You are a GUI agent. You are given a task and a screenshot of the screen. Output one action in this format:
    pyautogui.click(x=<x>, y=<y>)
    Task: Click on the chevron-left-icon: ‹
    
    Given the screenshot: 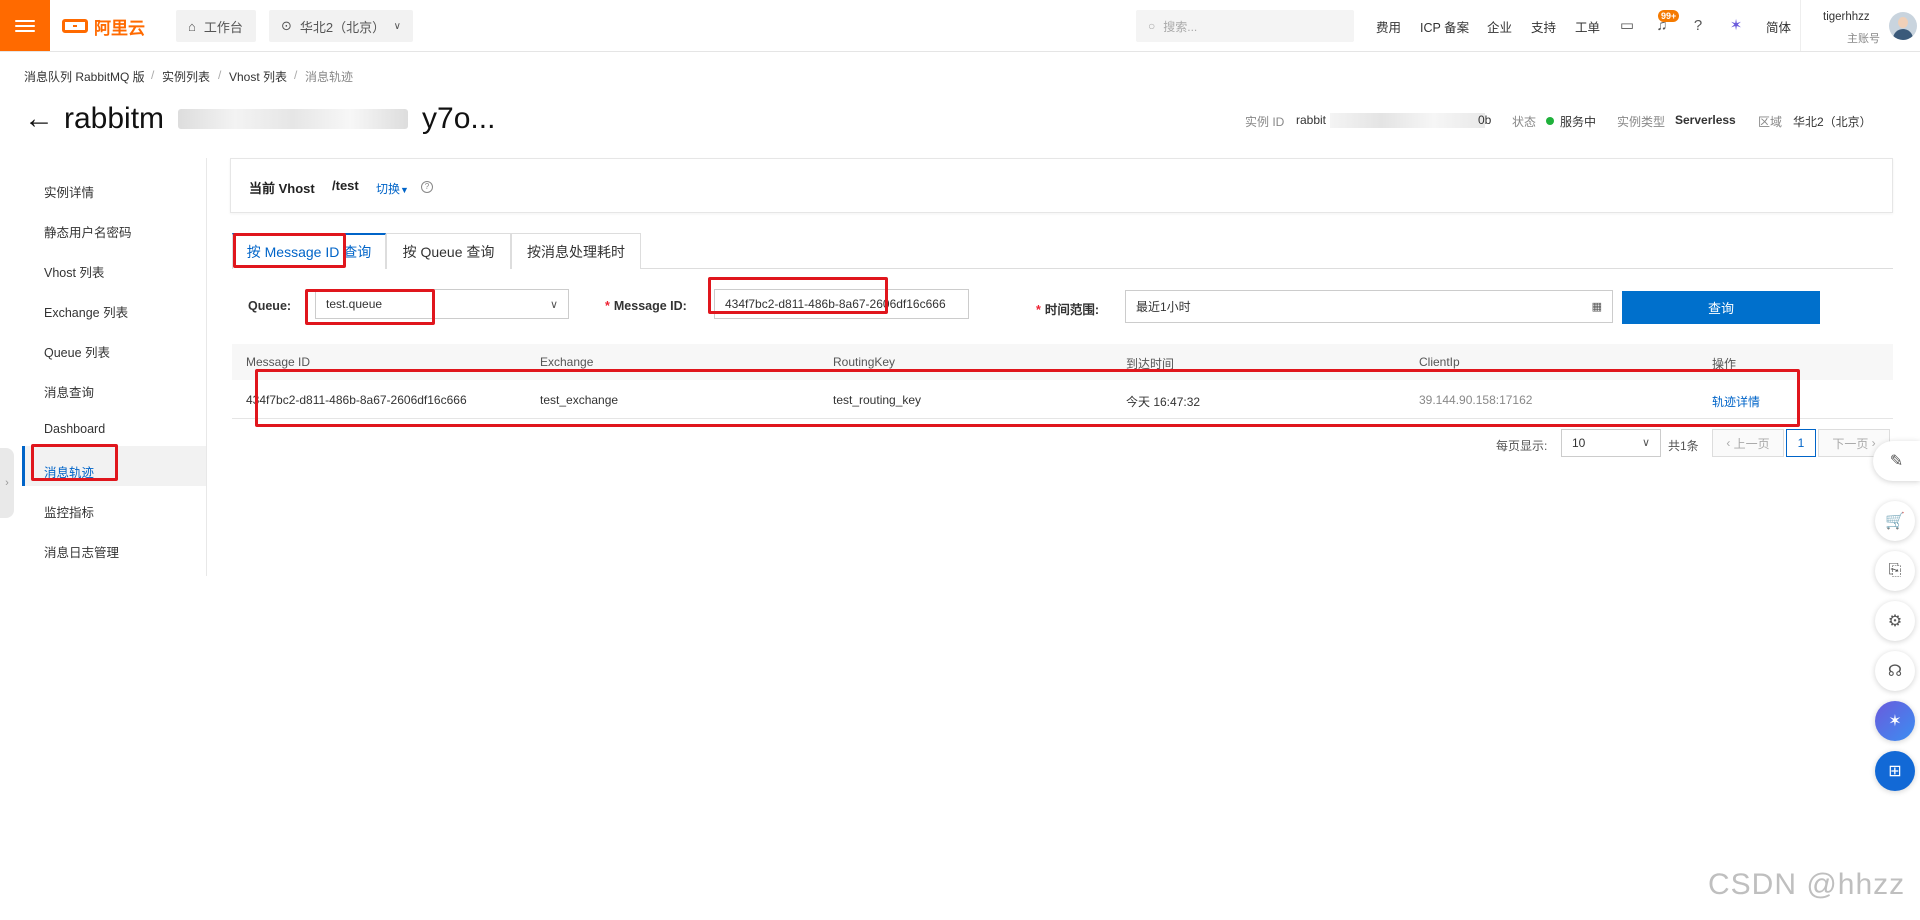 What is the action you would take?
    pyautogui.click(x=1730, y=443)
    